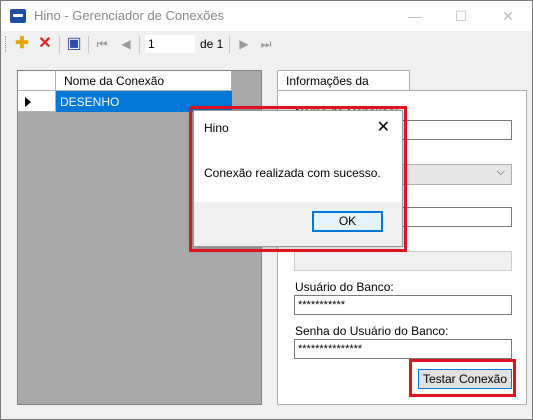 The height and width of the screenshot is (420, 533). Describe the element at coordinates (266, 16) in the screenshot. I see `title-bar: Hino - Gerenciador de Conexões — ☐ ✕` at that location.